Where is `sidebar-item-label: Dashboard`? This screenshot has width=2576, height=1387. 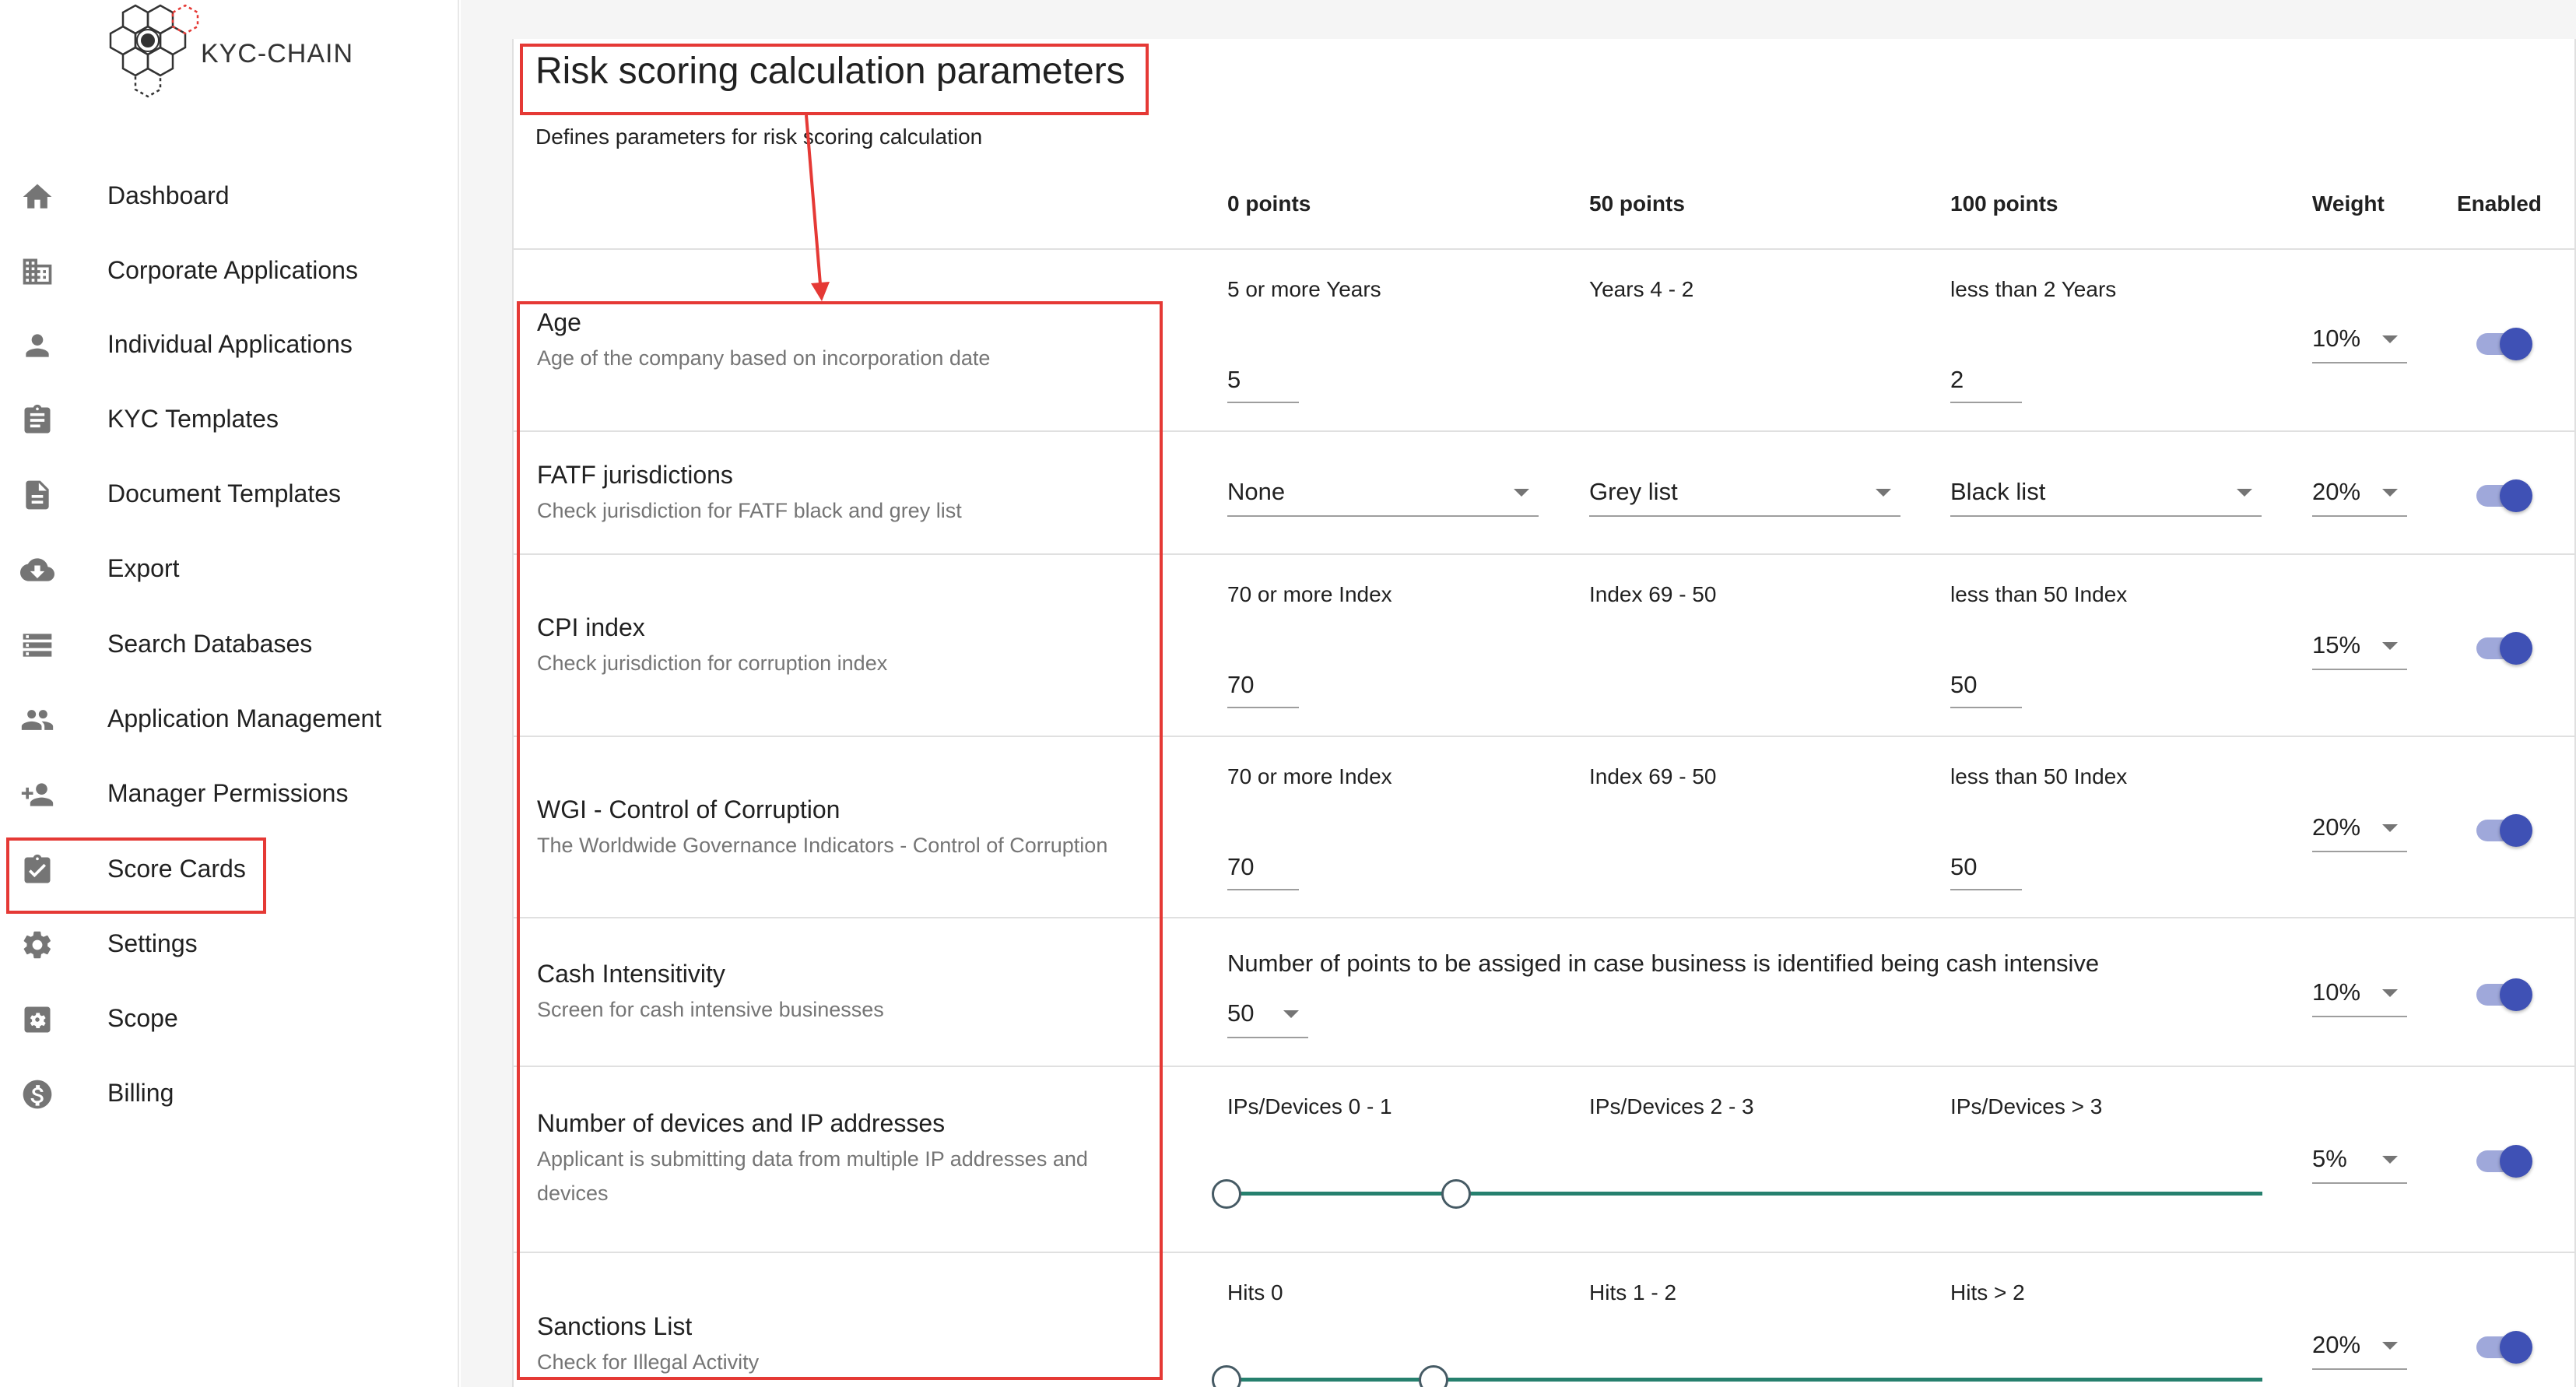
sidebar-item-label: Dashboard is located at coordinates (169, 195).